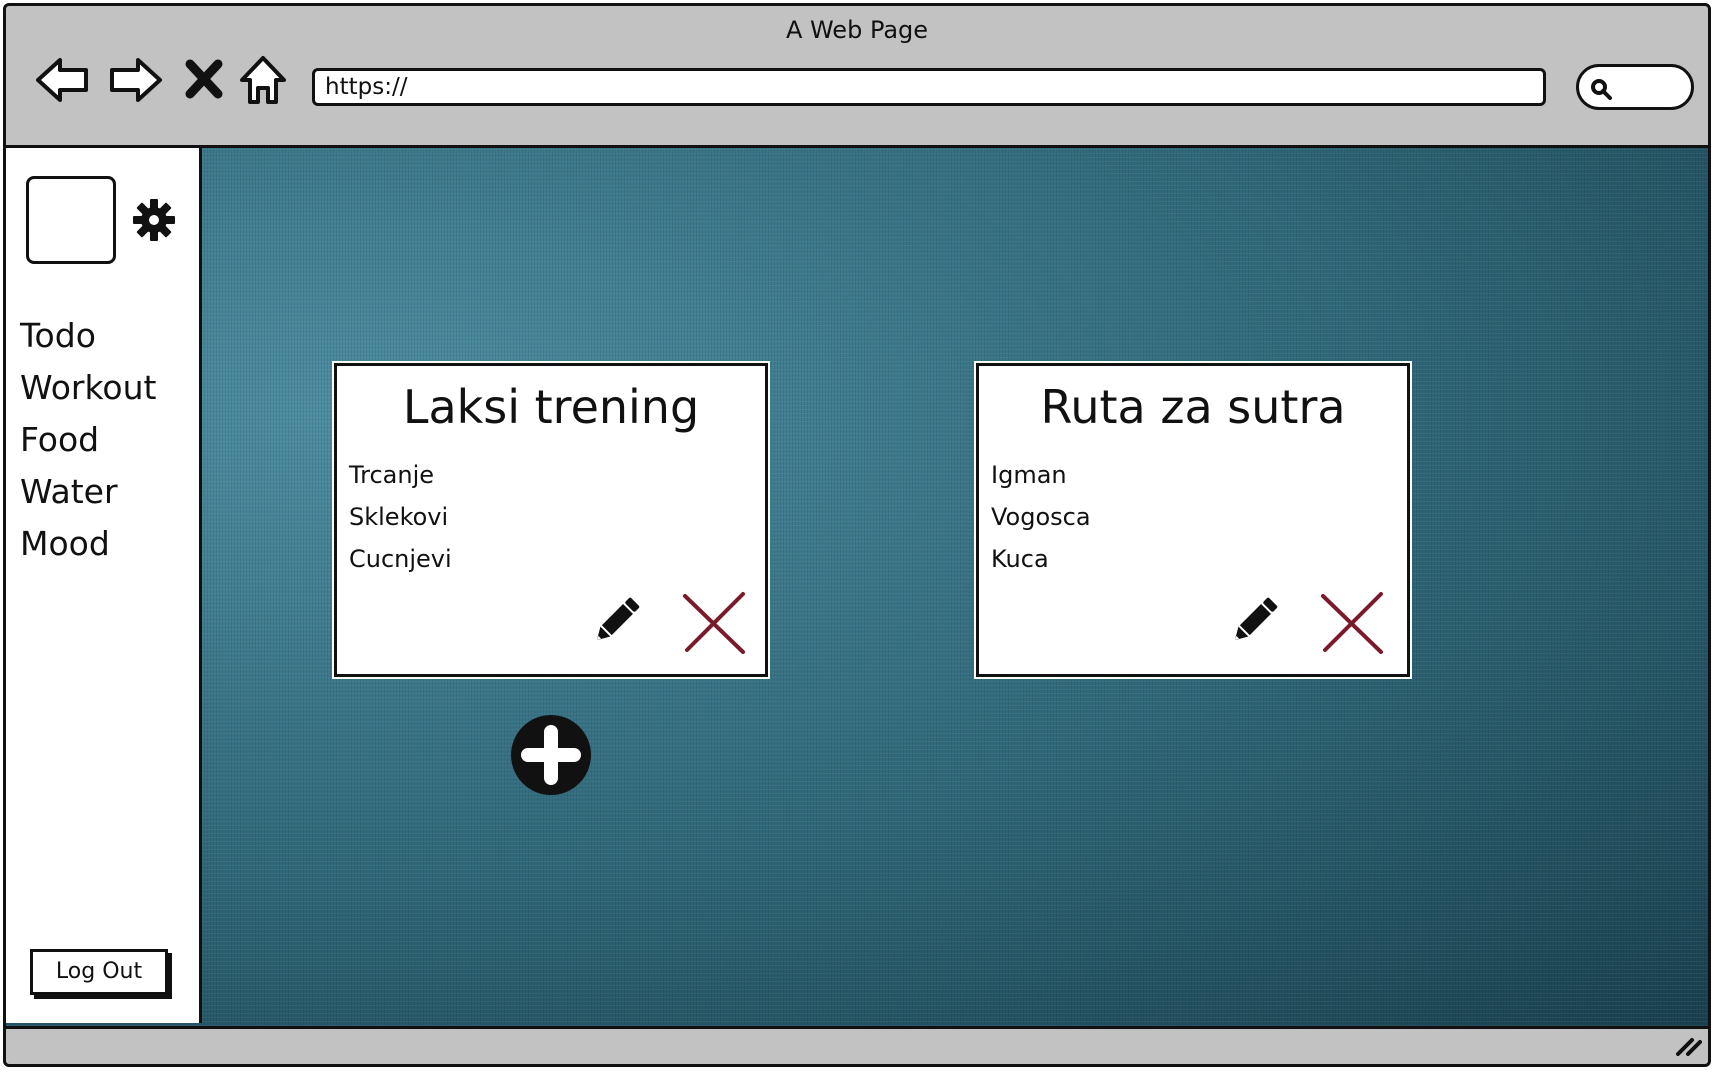  I want to click on card-title: Laksi trening, so click(551, 407).